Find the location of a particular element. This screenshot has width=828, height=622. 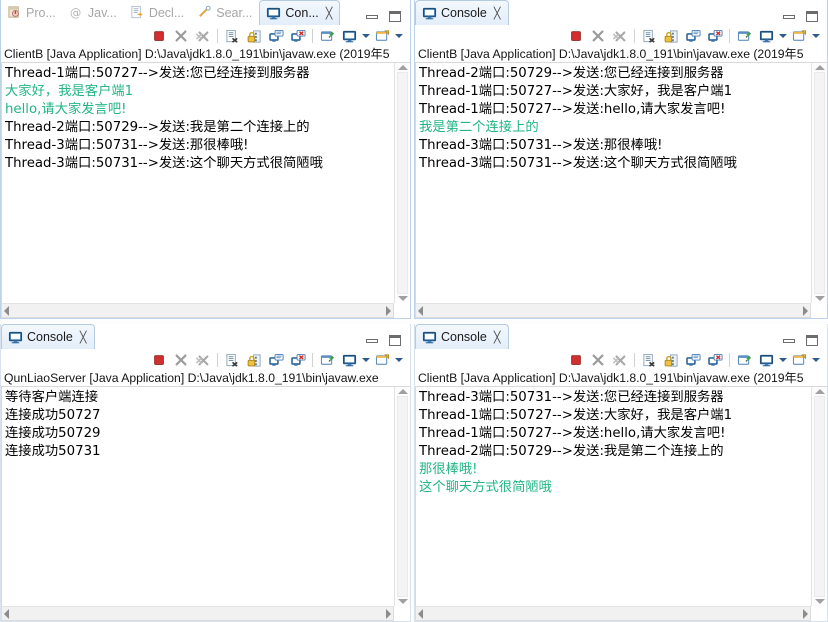

horizontal-sash is located at coordinates (414, 321).